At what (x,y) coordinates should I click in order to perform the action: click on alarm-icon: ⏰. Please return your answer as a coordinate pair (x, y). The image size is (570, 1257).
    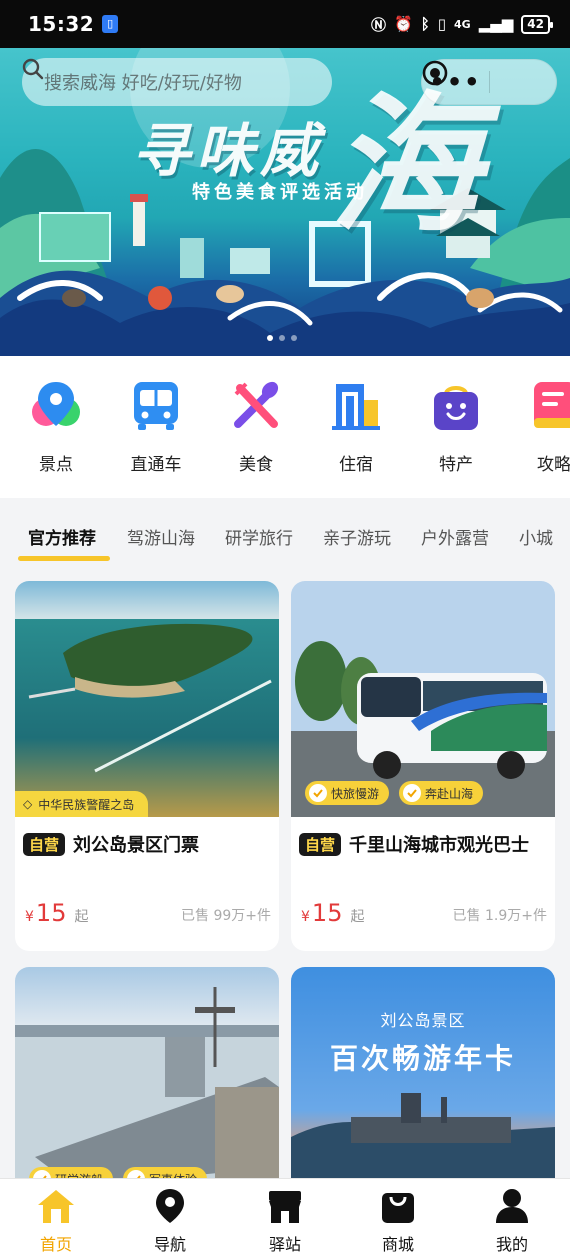
    Looking at the image, I should click on (403, 24).